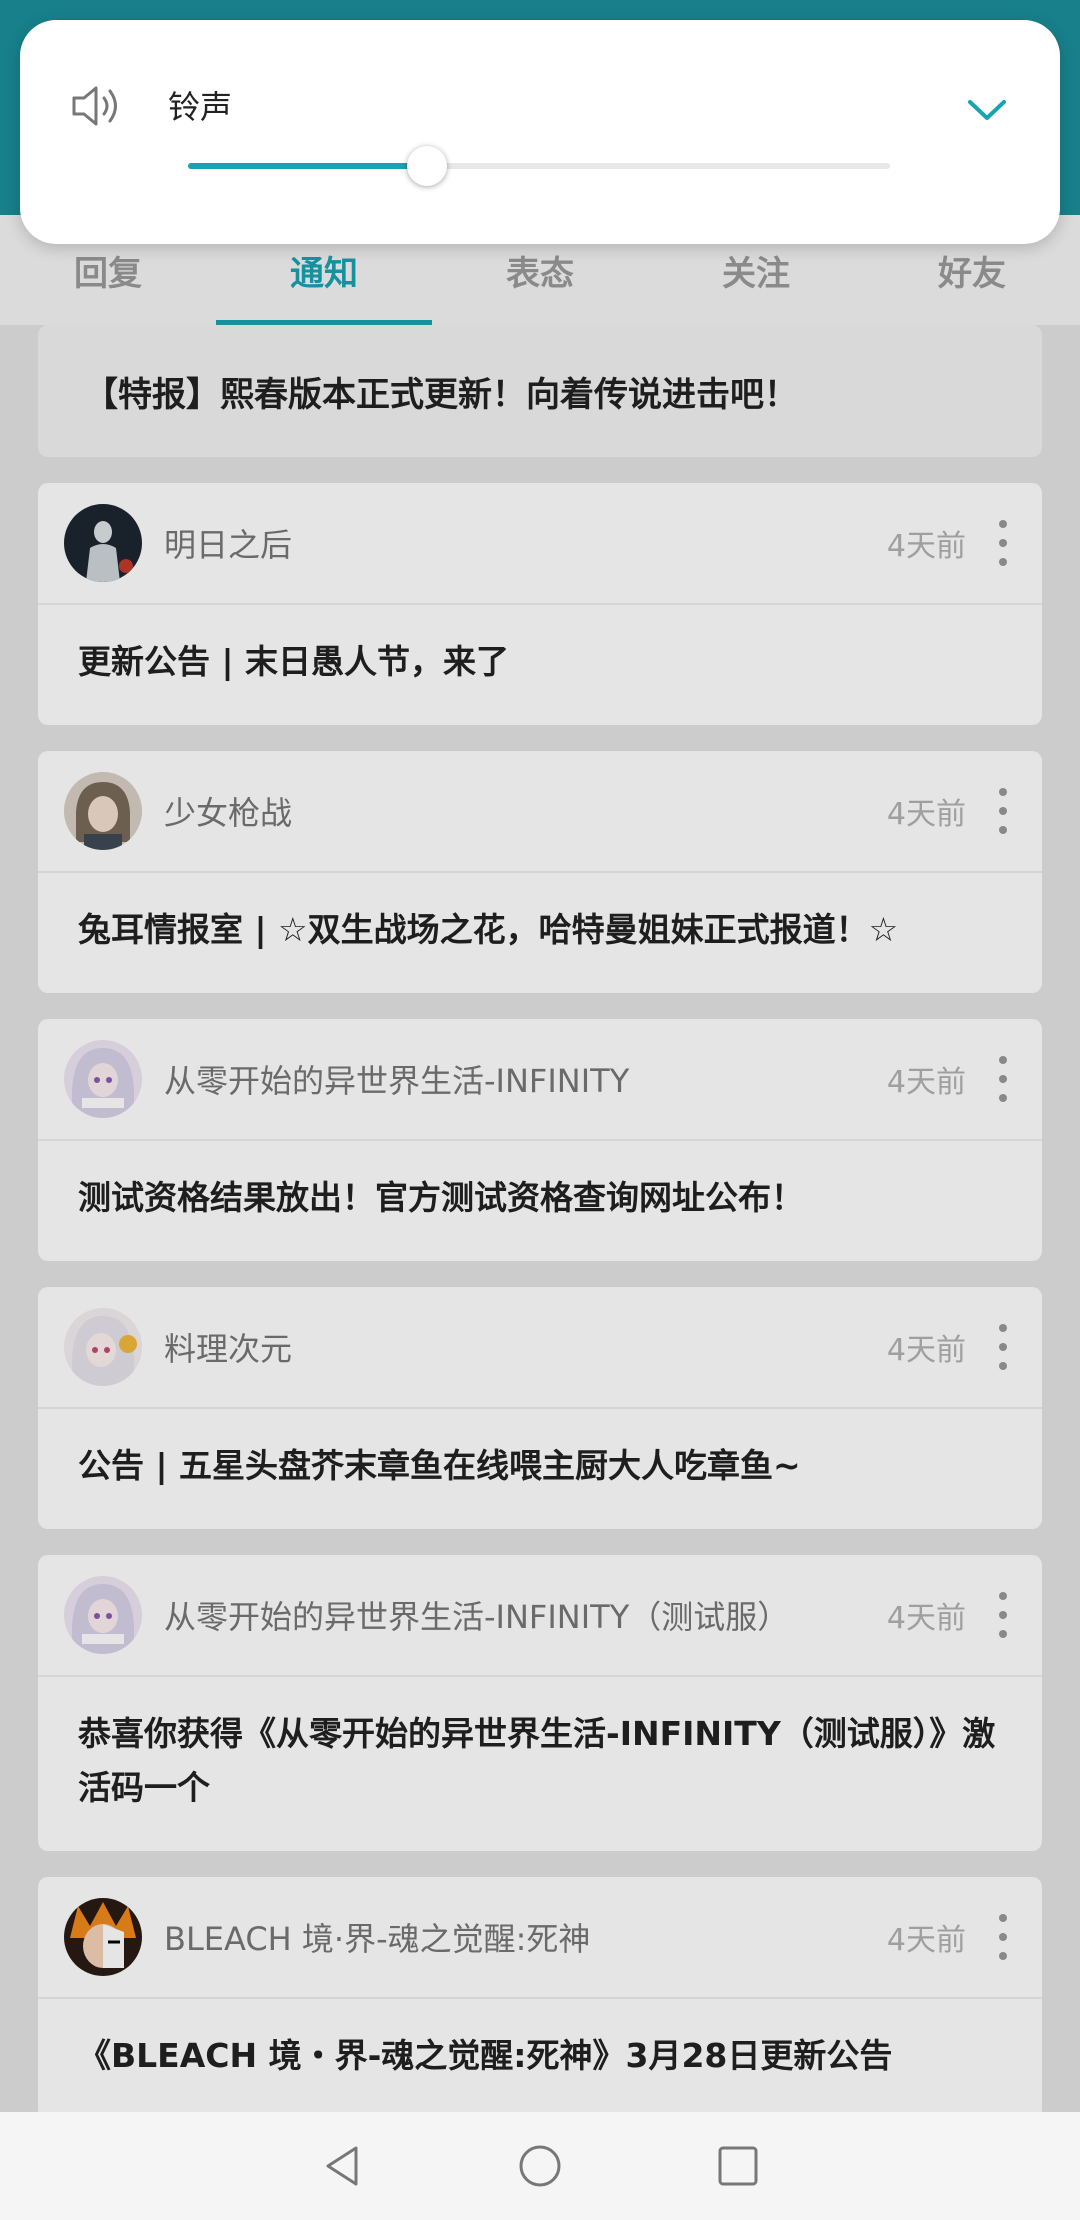  I want to click on post-title: 恭喜你获得《从零开始的异世界生活-INFINITY（测试服）》激活码一个, so click(540, 1764).